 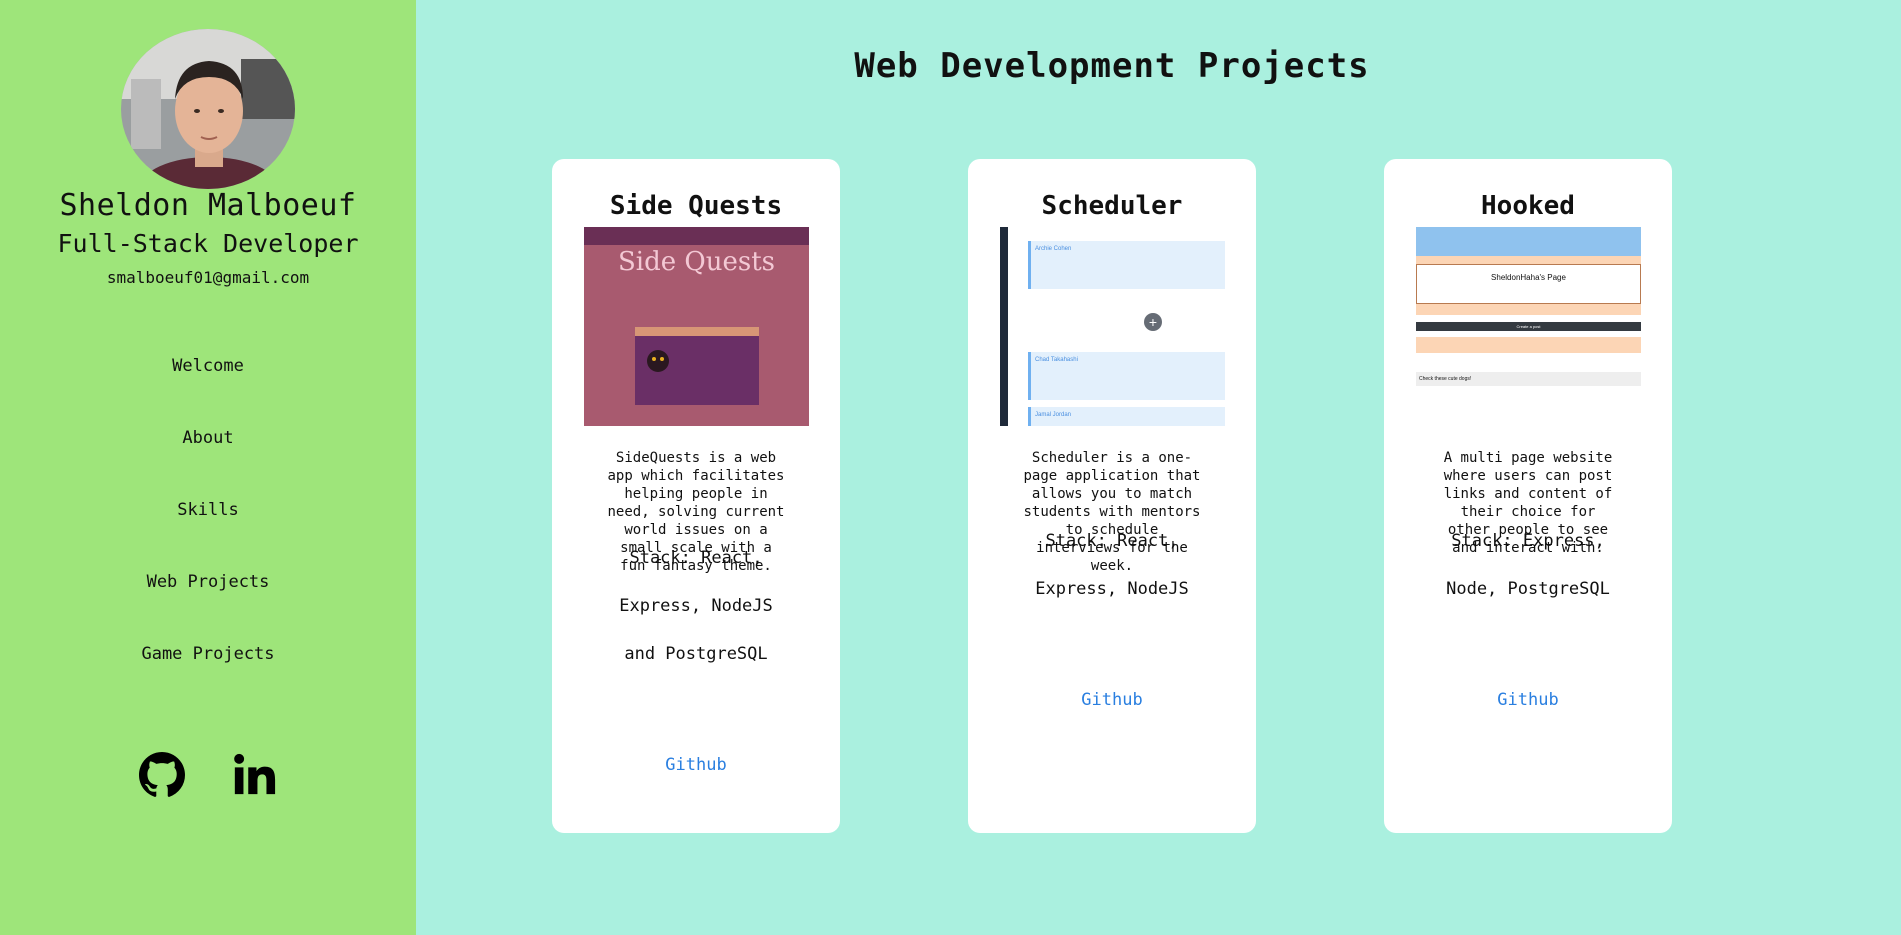 I want to click on preview-item: Check these cute dogs!, so click(x=1528, y=379).